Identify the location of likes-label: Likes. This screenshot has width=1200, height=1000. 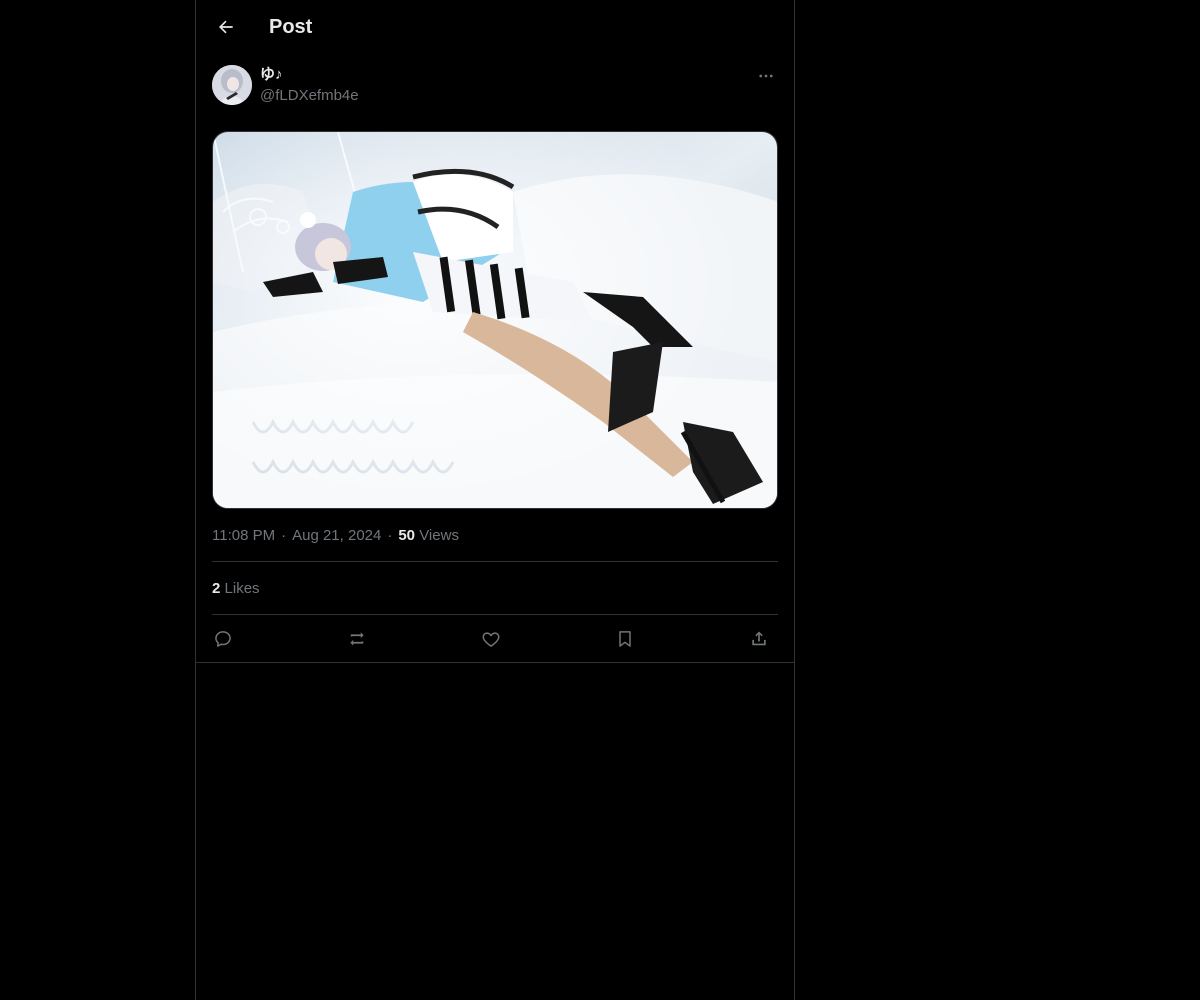
(242, 588).